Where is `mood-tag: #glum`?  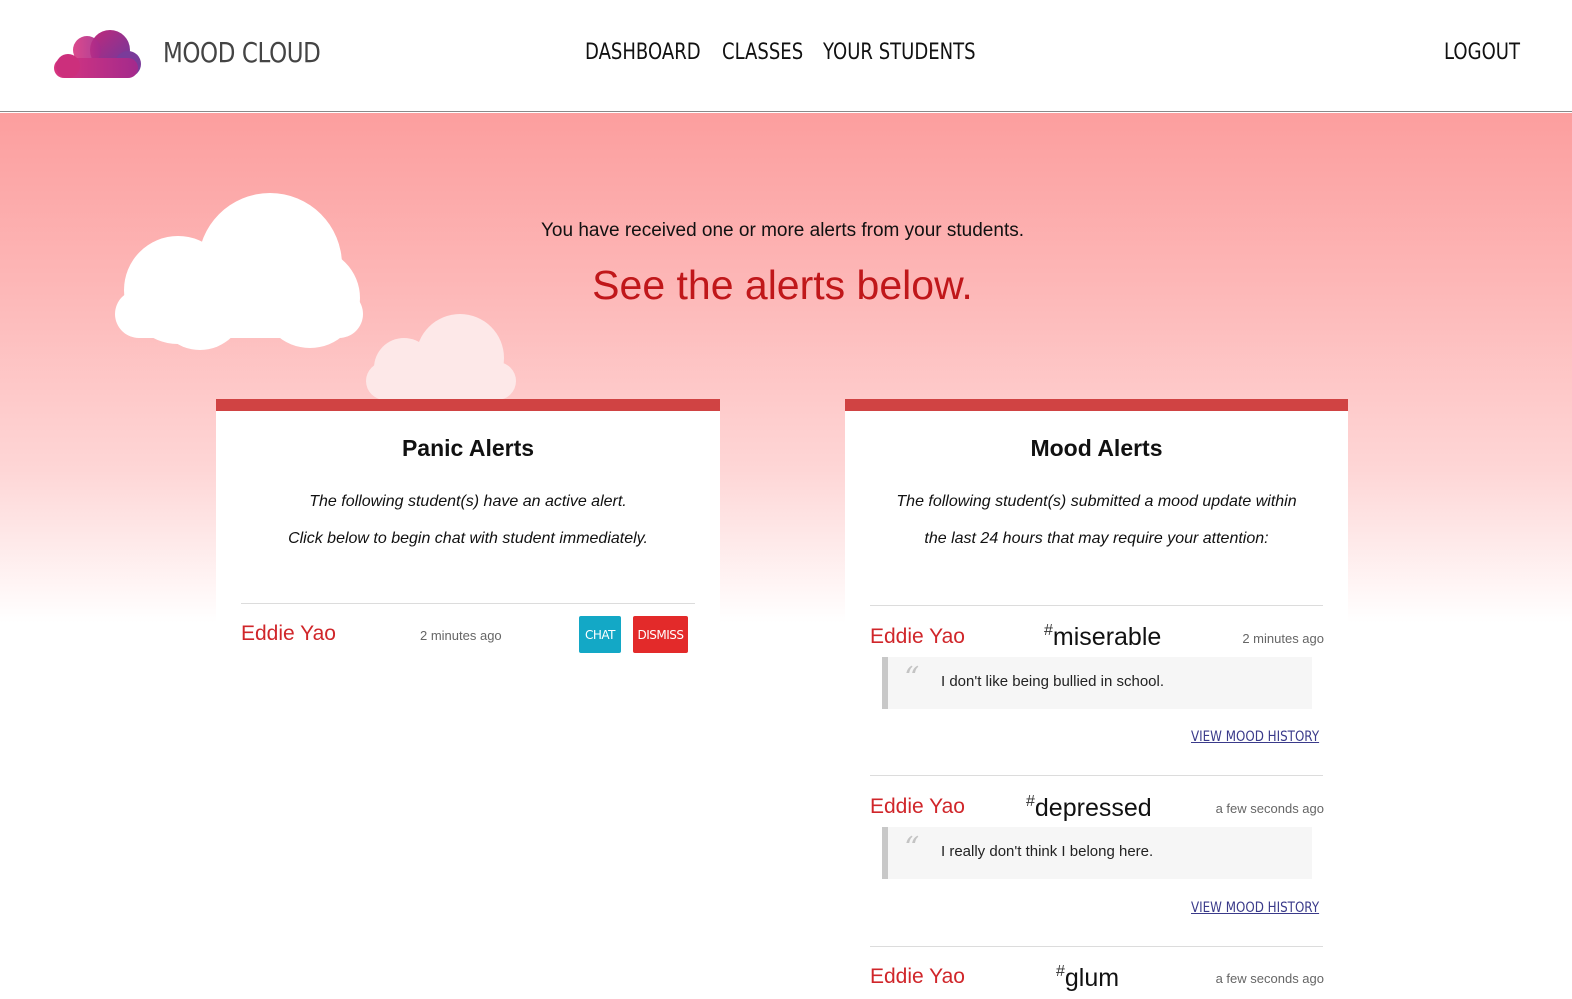 mood-tag: #glum is located at coordinates (1087, 978).